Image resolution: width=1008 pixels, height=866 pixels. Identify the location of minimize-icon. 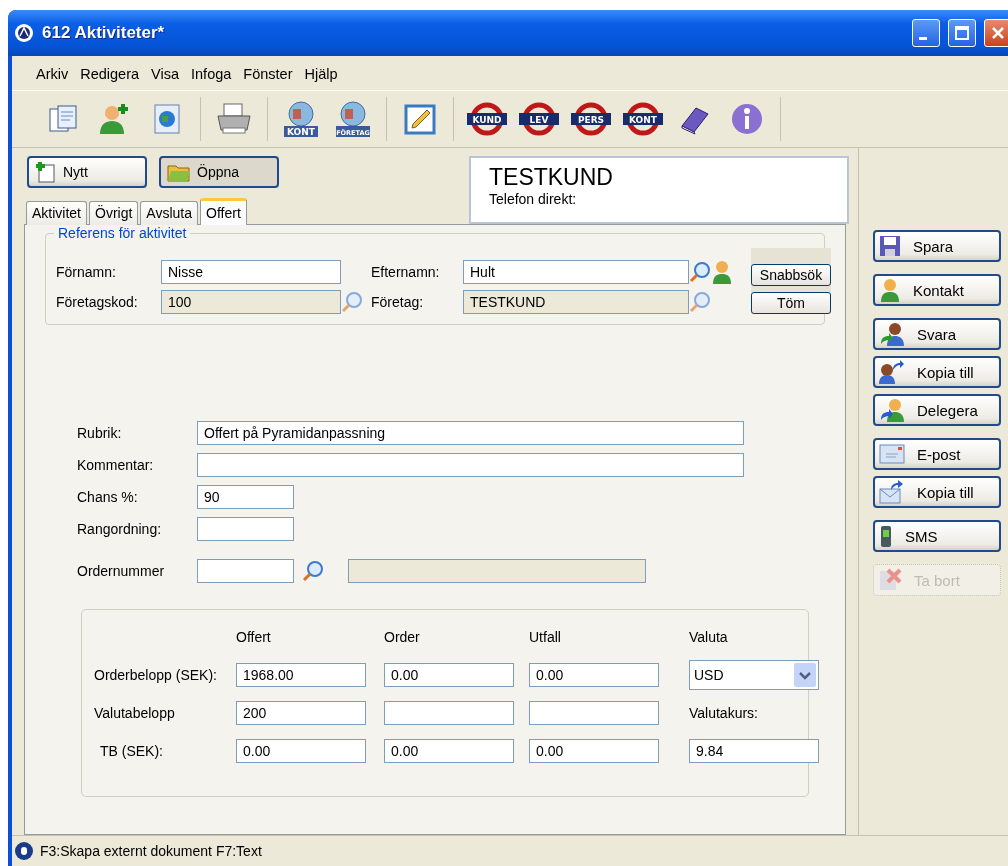
(923, 38).